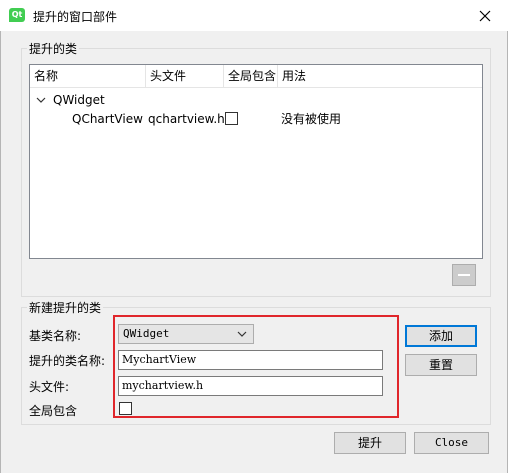 The width and height of the screenshot is (508, 473). What do you see at coordinates (250, 386) in the screenshot?
I see `header-file-input: mychartview.h` at bounding box center [250, 386].